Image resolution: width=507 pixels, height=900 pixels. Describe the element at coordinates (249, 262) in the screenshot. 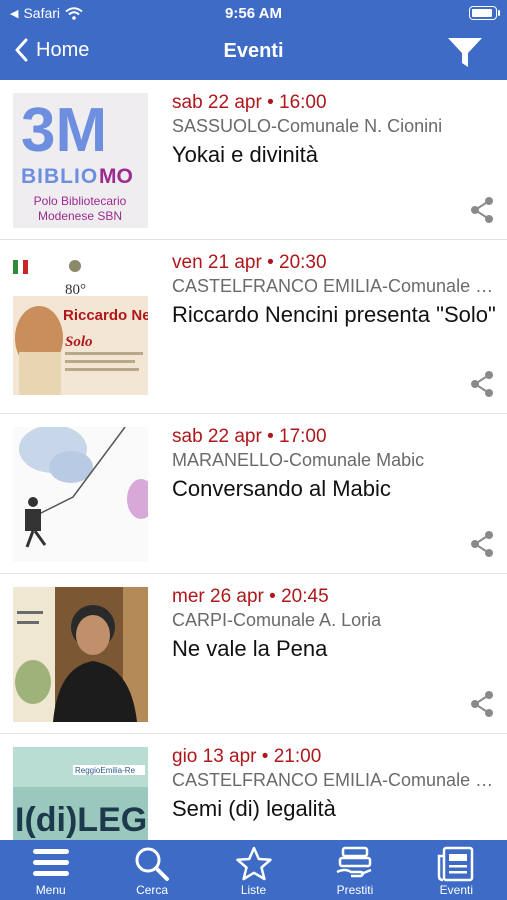

I see `event-date: ven 21 apr • 20:30` at that location.